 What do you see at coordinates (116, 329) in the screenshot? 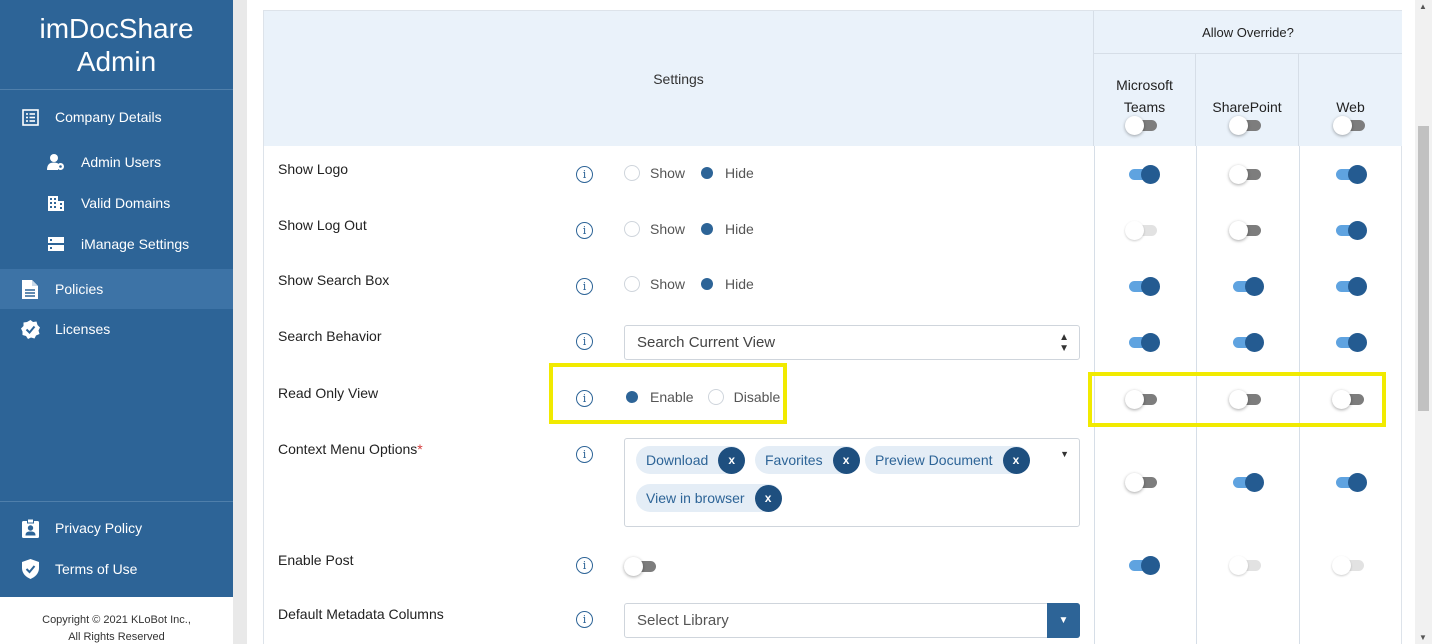
I see `sidebar-item-licenses: Licenses` at bounding box center [116, 329].